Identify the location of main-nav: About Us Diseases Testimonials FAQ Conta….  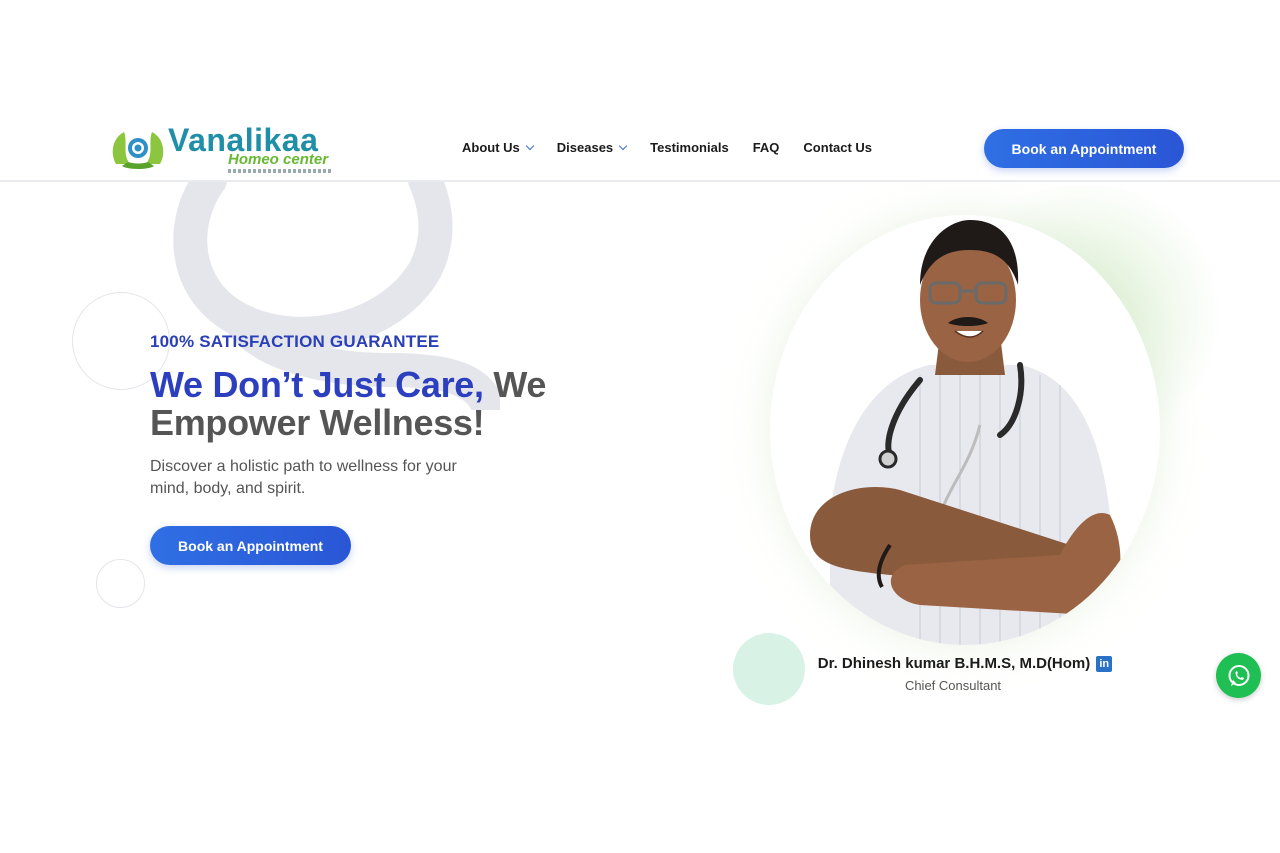
(679, 147).